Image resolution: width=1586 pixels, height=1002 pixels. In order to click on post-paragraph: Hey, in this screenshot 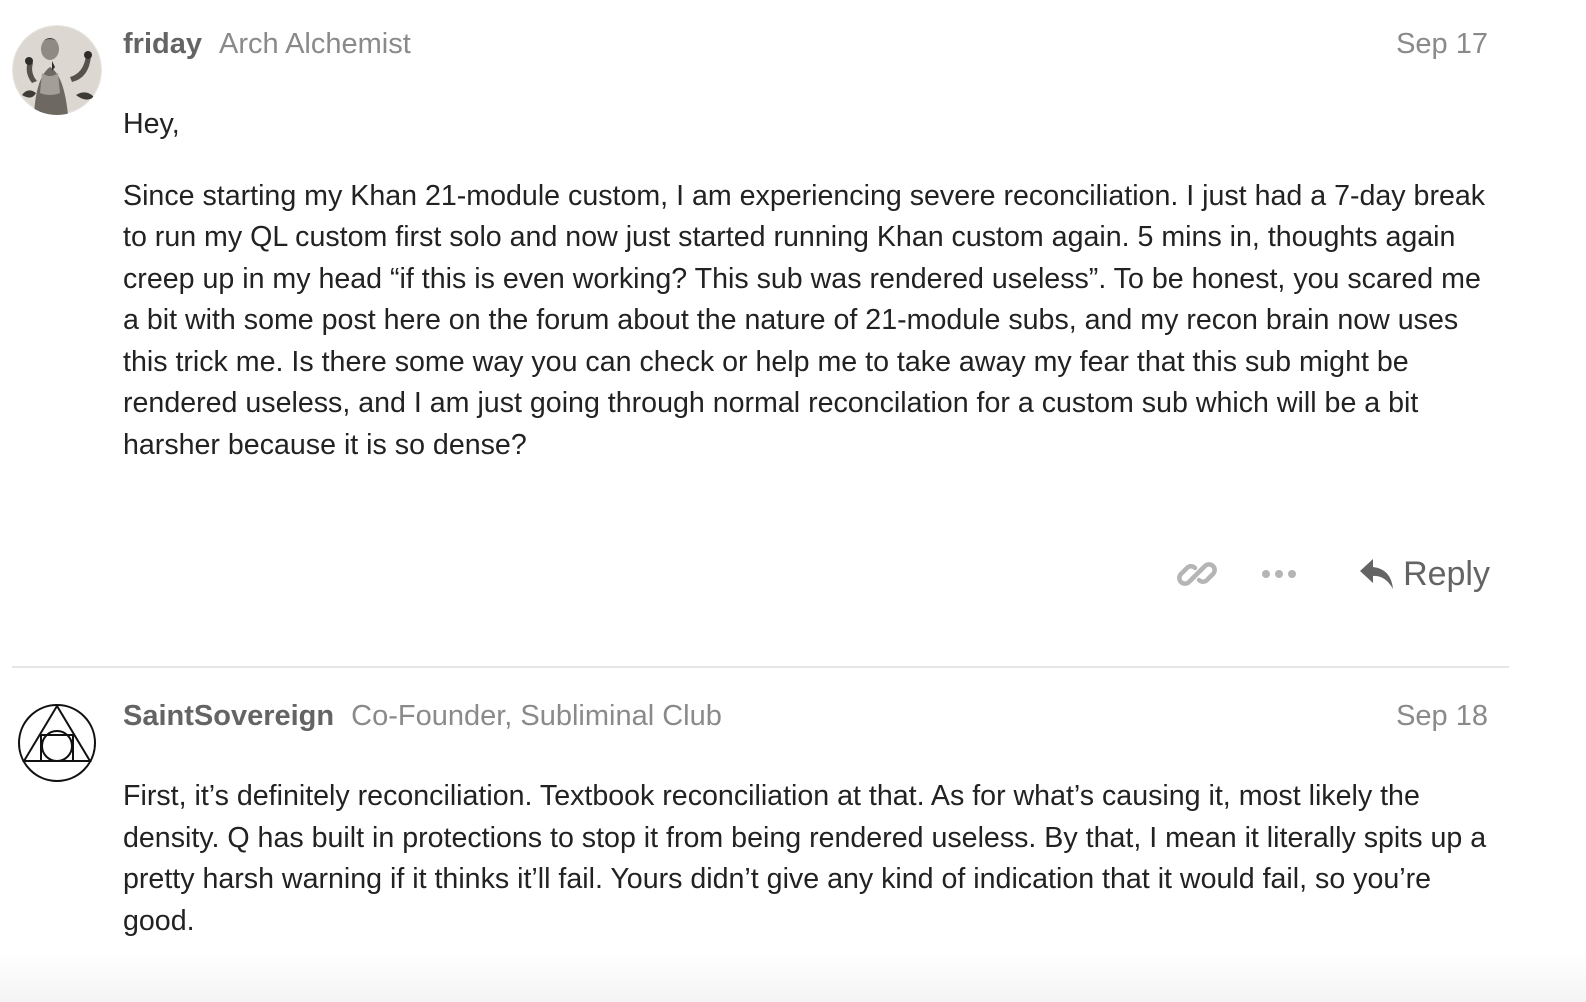, I will do `click(151, 124)`.